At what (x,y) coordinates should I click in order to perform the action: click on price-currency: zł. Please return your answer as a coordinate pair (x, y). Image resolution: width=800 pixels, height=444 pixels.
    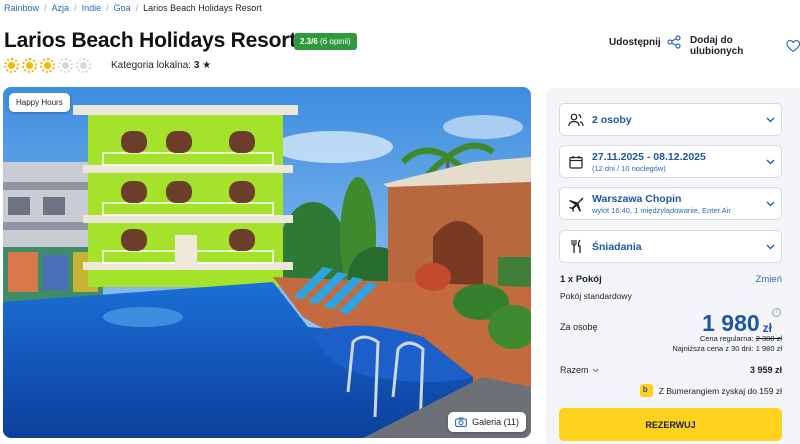
    Looking at the image, I should click on (767, 328).